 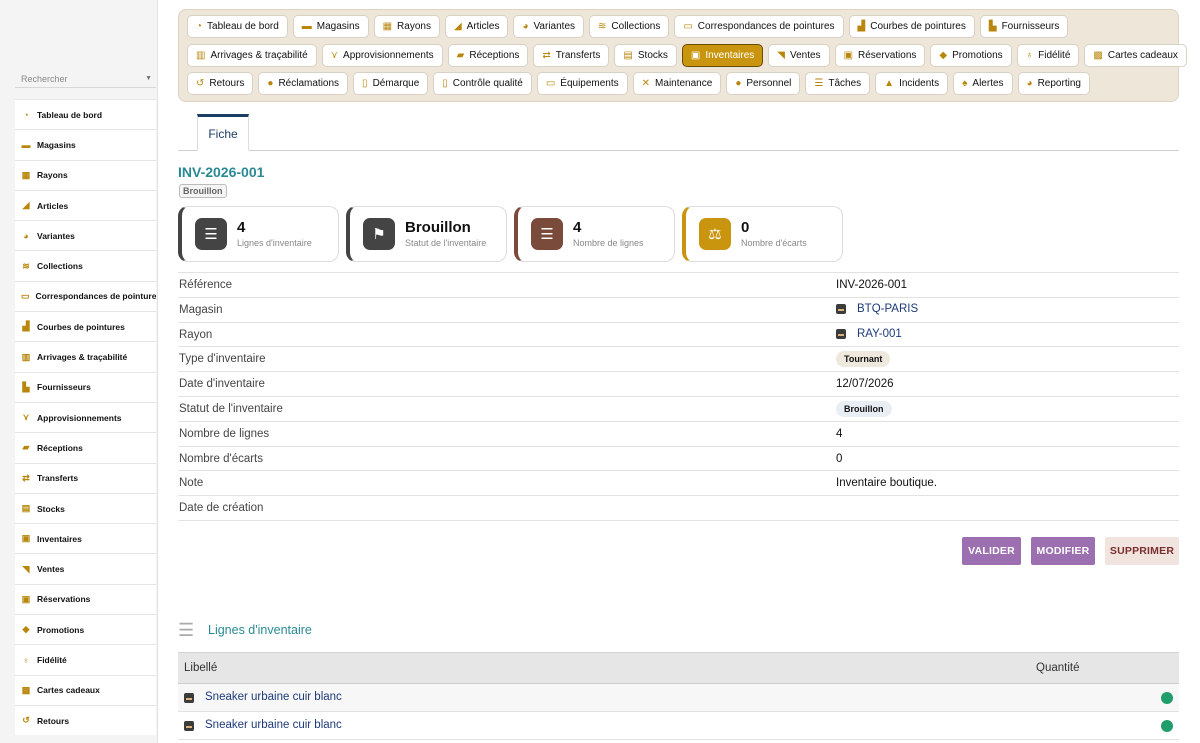 I want to click on nav-button: ◢ Articles, so click(x=476, y=26).